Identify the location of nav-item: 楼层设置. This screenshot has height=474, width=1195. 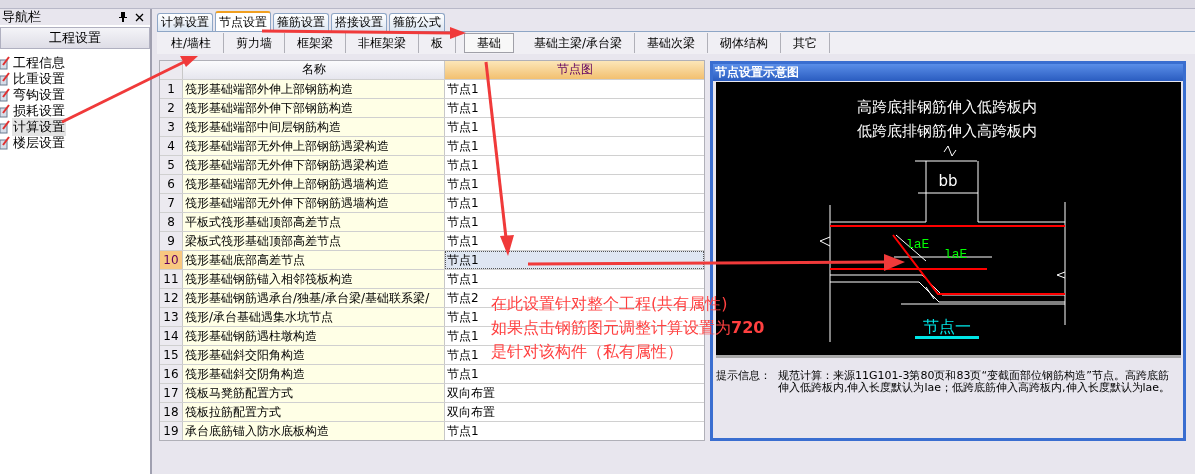
(39, 143).